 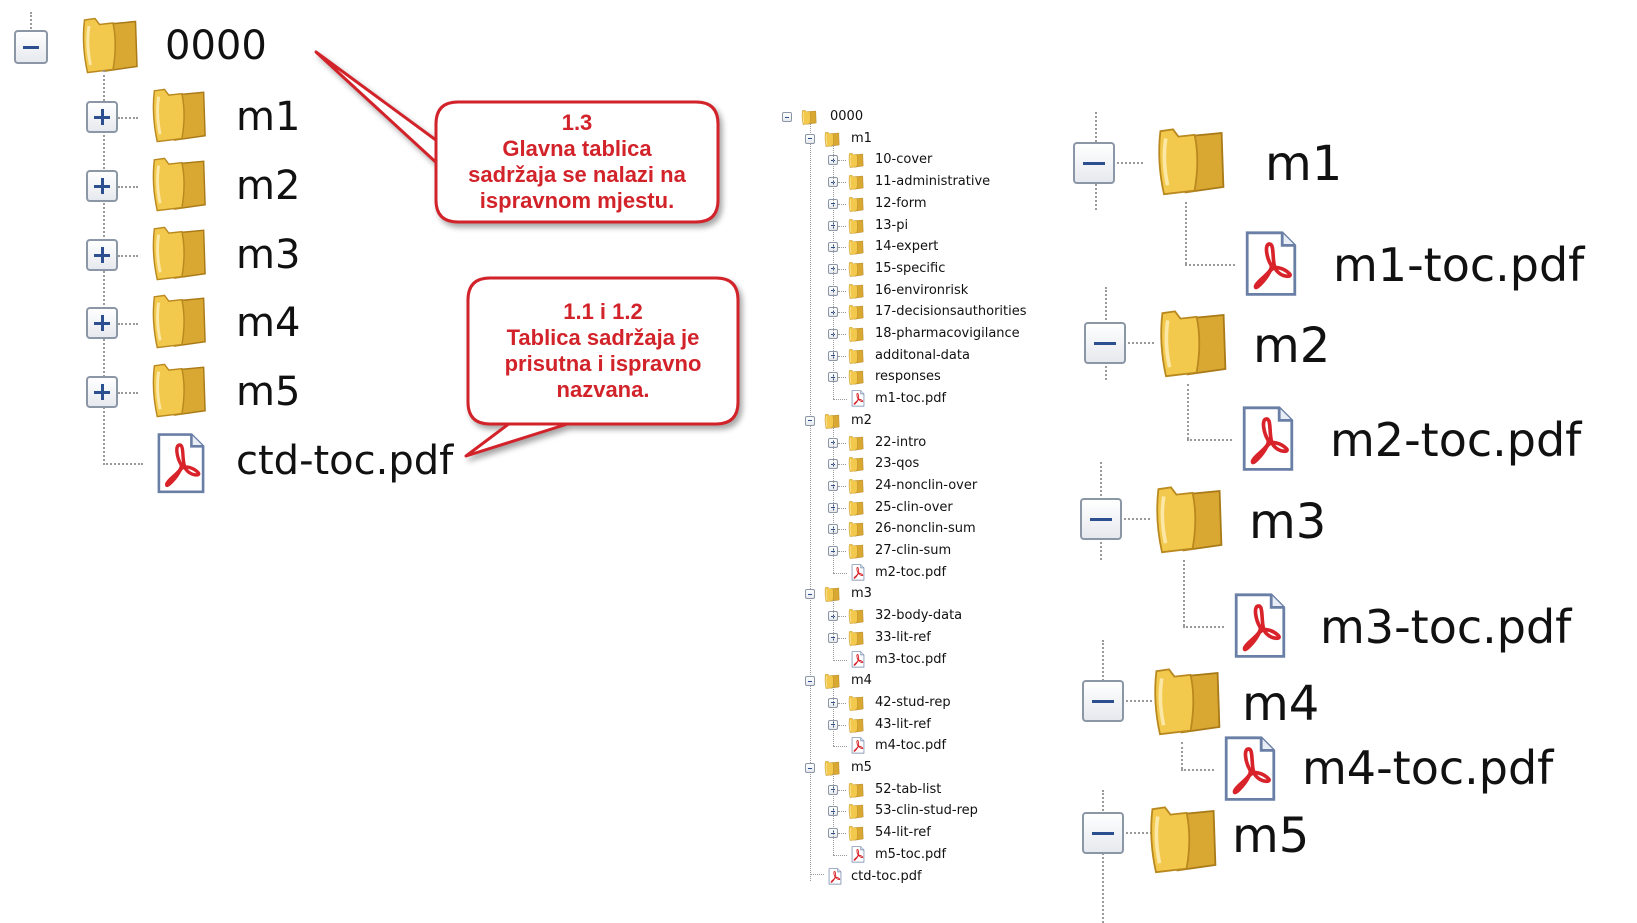 What do you see at coordinates (911, 746) in the screenshot?
I see `small-file-label-m4-toc.pdf: m4-toc.pdf` at bounding box center [911, 746].